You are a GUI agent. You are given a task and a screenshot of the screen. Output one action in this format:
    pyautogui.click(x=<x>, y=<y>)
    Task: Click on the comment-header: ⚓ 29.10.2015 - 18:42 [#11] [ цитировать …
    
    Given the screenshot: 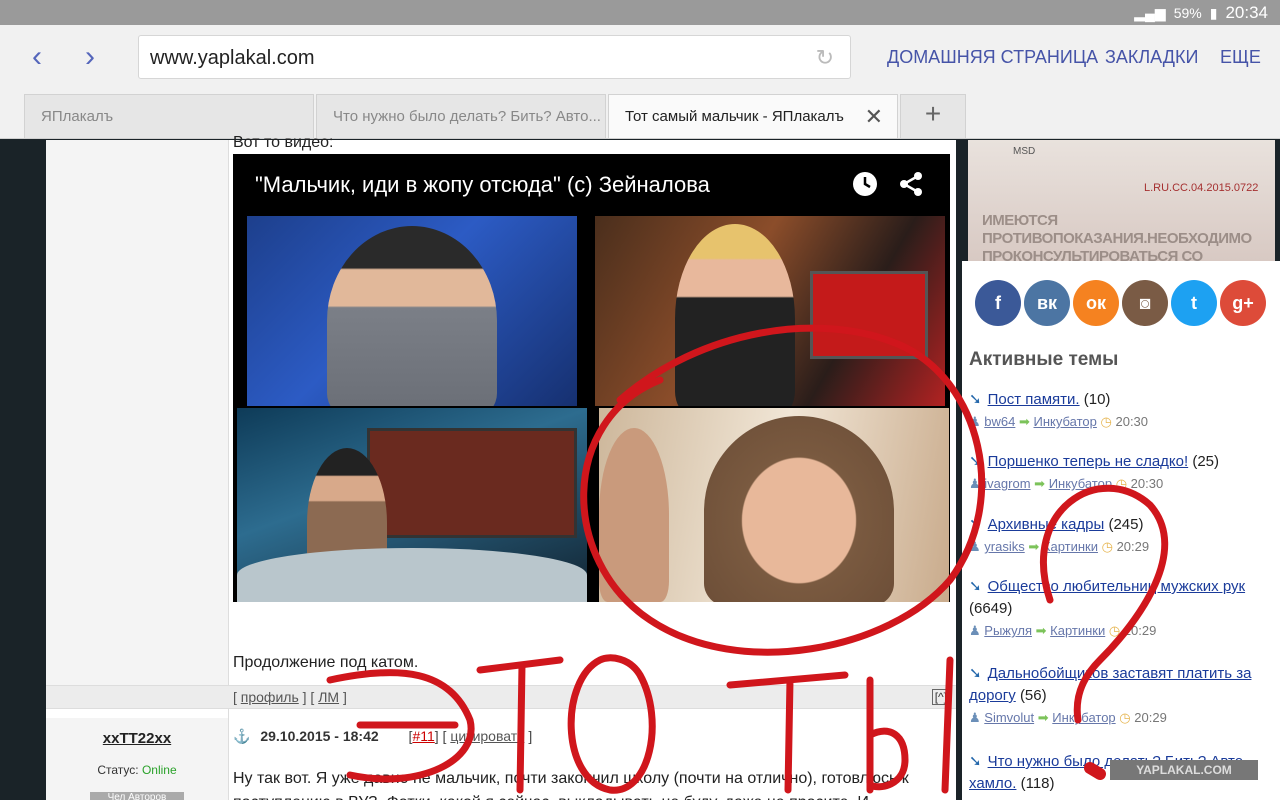 What is the action you would take?
    pyautogui.click(x=383, y=736)
    